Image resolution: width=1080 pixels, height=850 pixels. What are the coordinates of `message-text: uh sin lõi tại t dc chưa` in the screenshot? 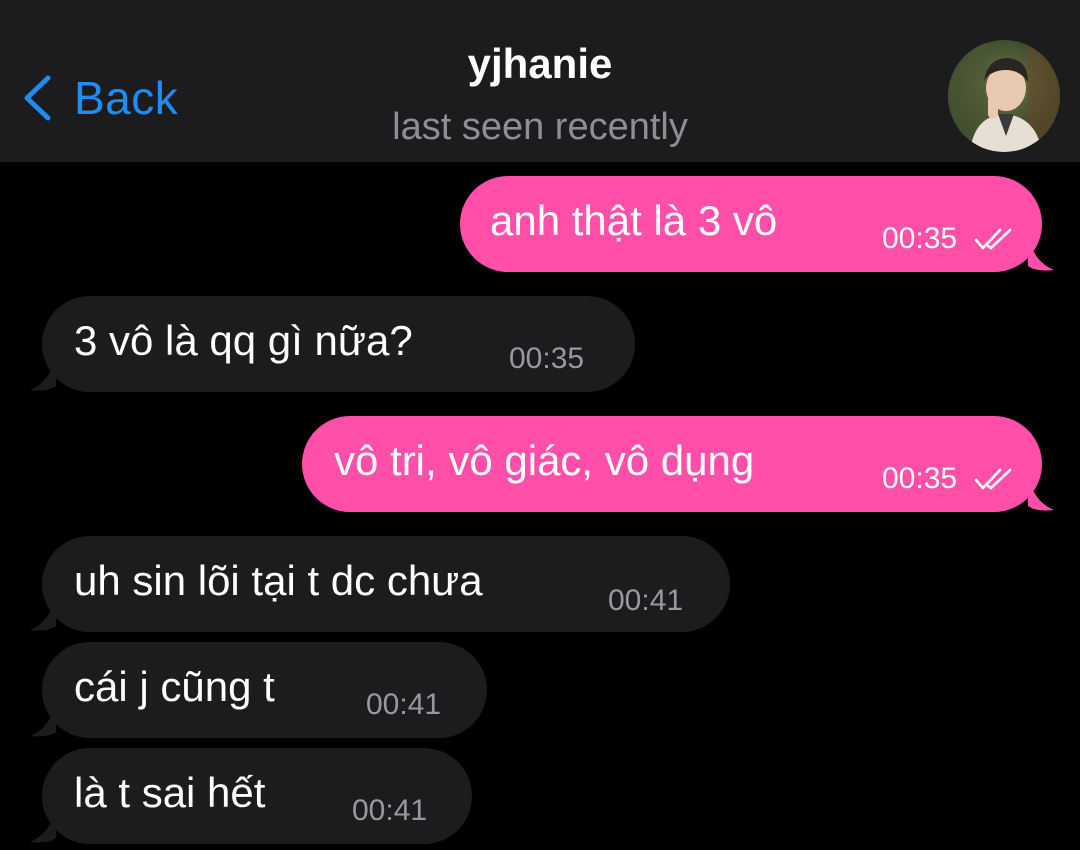 It's located at (278, 581).